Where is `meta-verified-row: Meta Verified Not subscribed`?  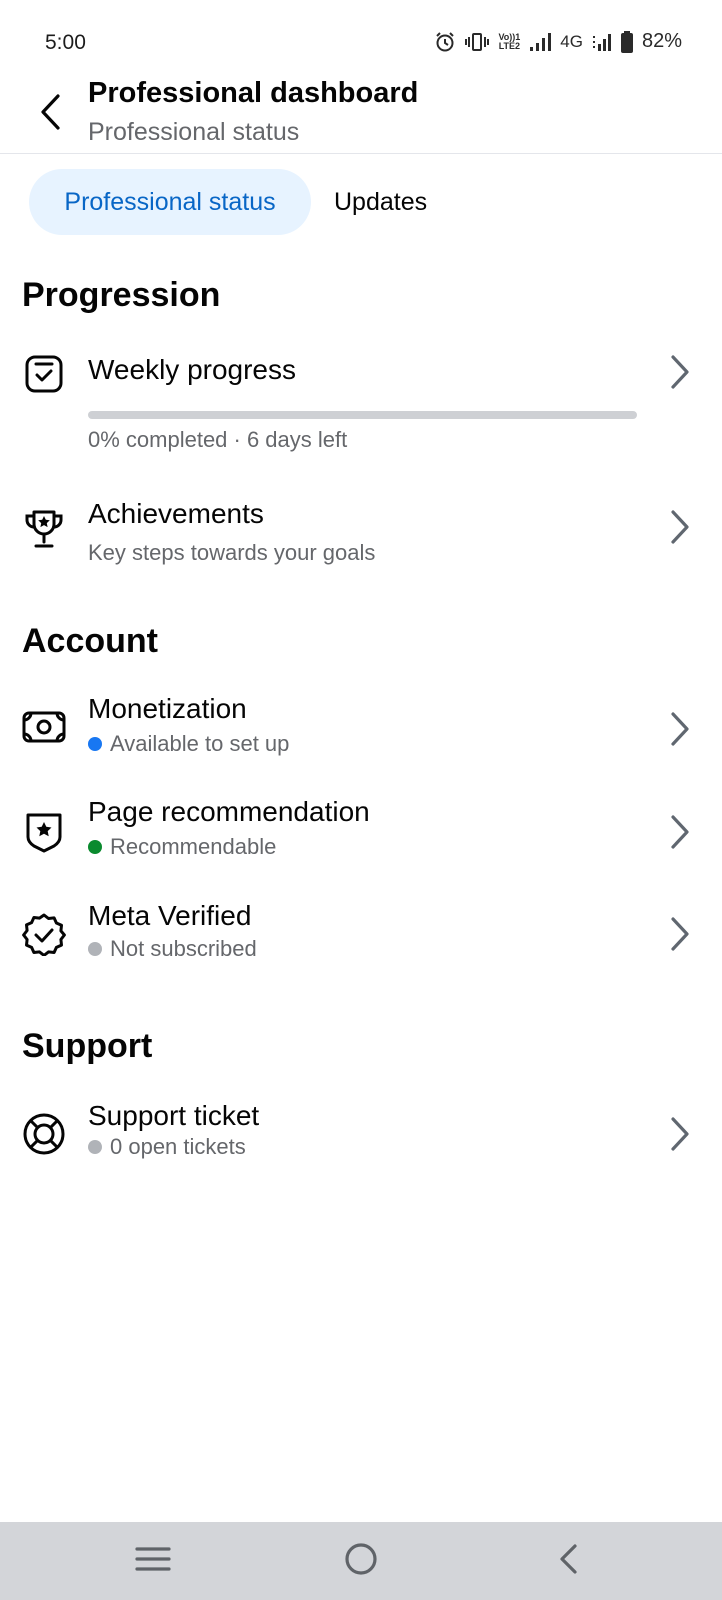 meta-verified-row: Meta Verified Not subscribed is located at coordinates (361, 945).